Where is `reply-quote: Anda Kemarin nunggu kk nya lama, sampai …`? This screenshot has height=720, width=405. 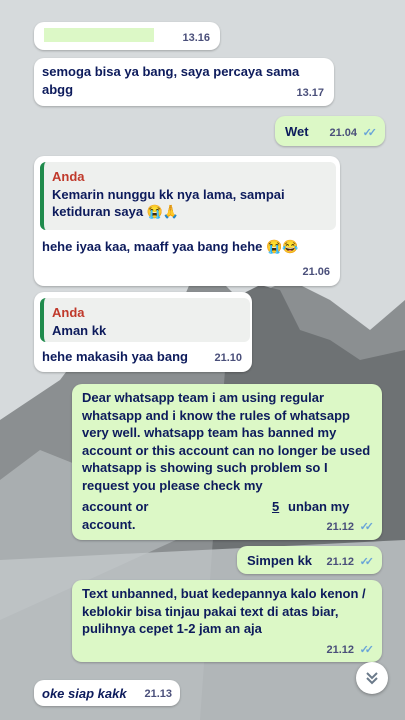 reply-quote: Anda Kemarin nunggu kk nya lama, sampai … is located at coordinates (188, 196).